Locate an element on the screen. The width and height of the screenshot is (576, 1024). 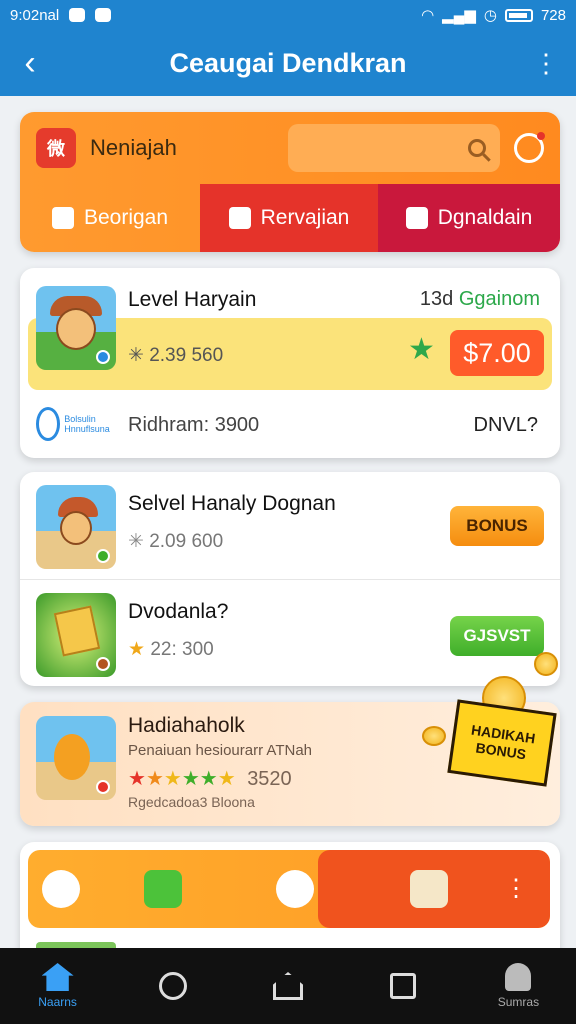
rating-stars: ★★★★★★ 3520 is located at coordinates (210, 778).